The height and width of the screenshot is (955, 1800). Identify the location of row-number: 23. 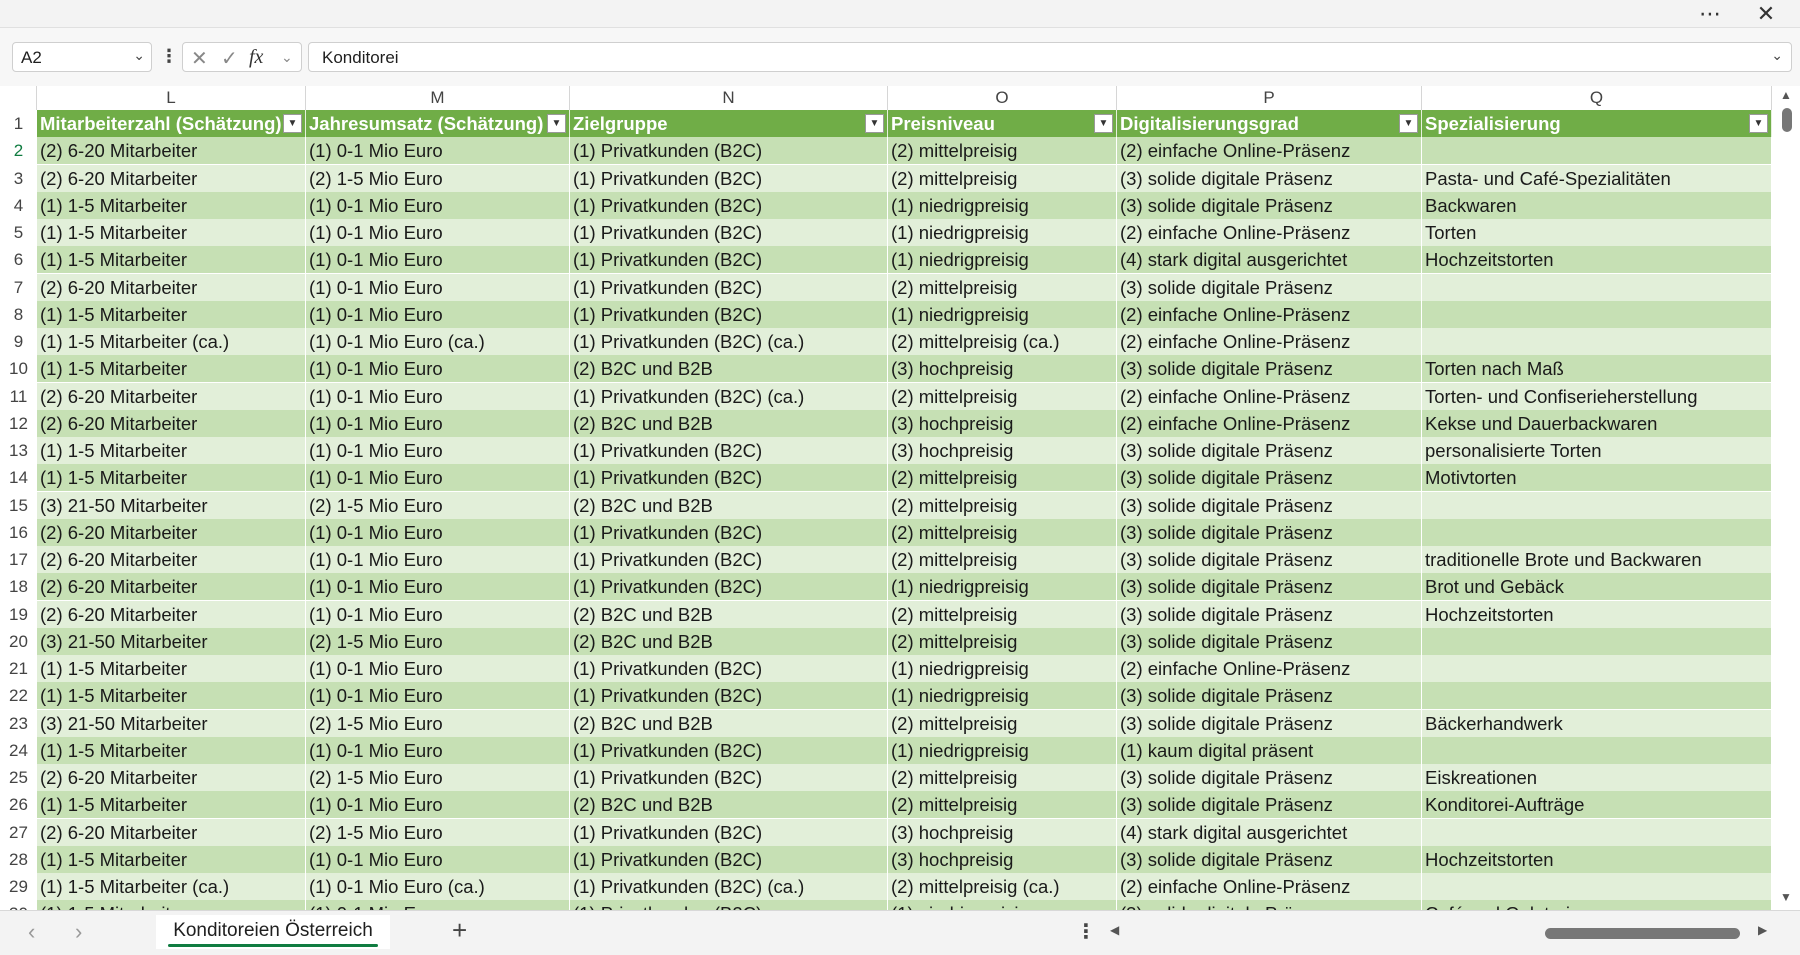
(18, 723).